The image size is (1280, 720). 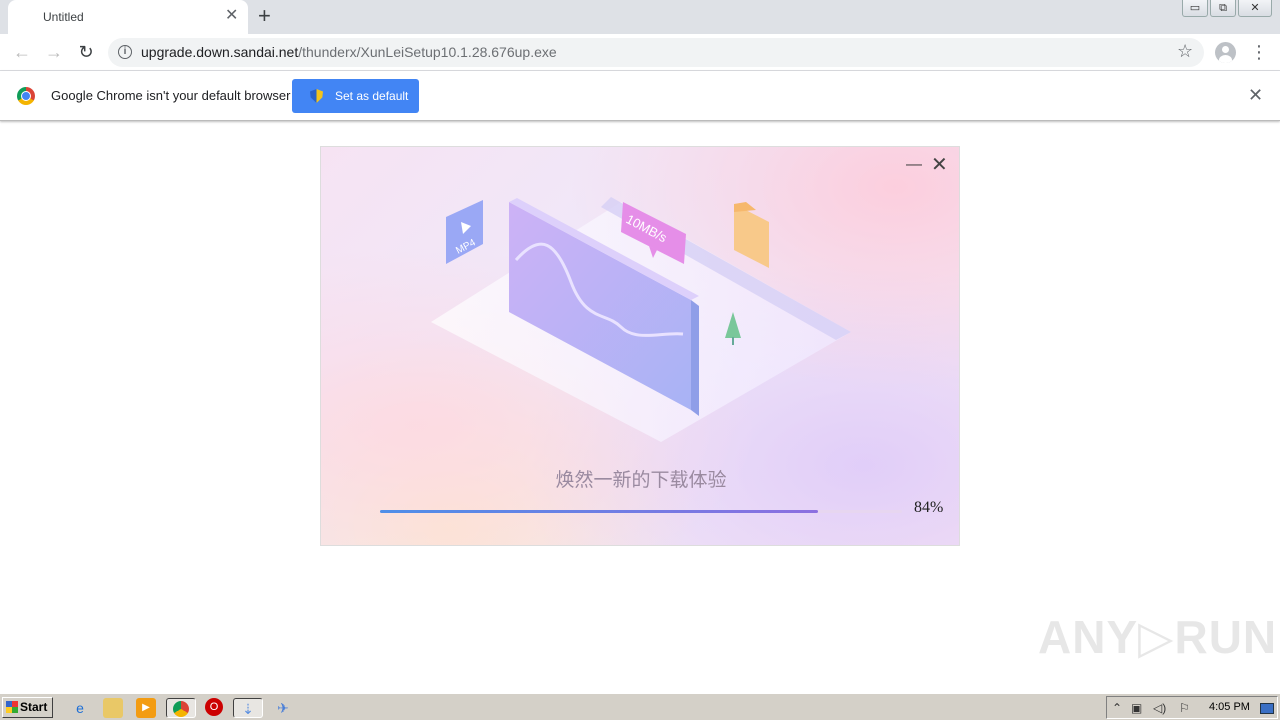 I want to click on start-button: Start, so click(x=27, y=707).